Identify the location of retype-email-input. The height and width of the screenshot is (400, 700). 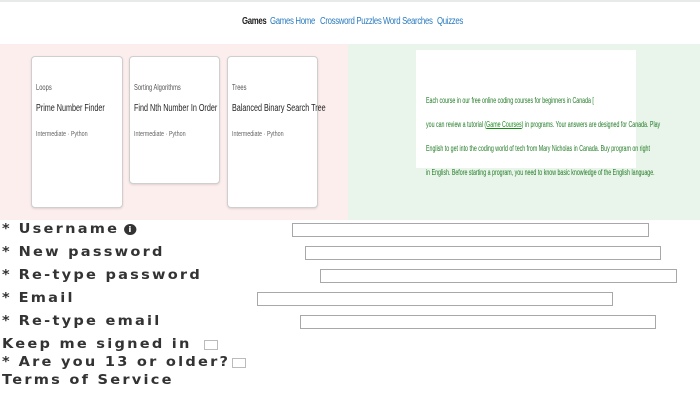
(478, 322).